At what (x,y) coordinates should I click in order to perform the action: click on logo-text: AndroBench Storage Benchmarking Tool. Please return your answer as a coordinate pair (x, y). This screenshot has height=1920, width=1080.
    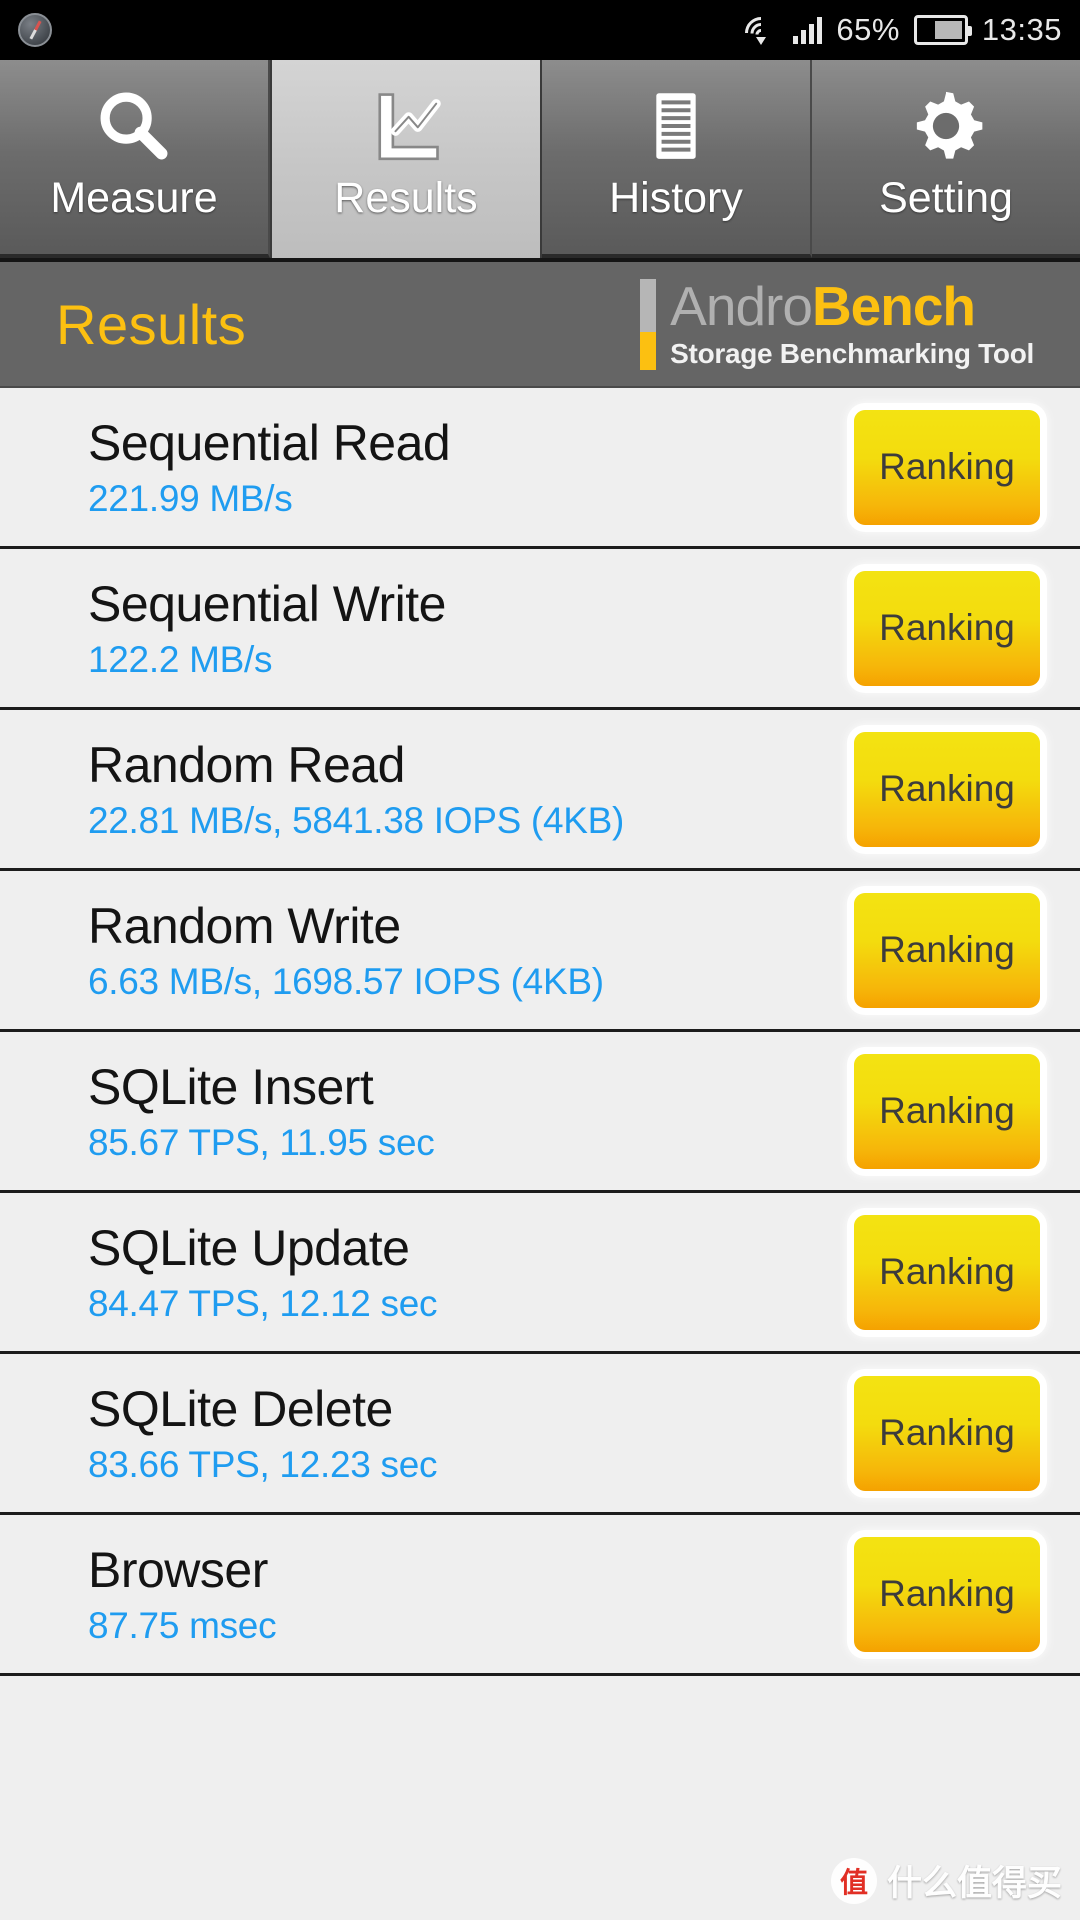
    Looking at the image, I should click on (852, 324).